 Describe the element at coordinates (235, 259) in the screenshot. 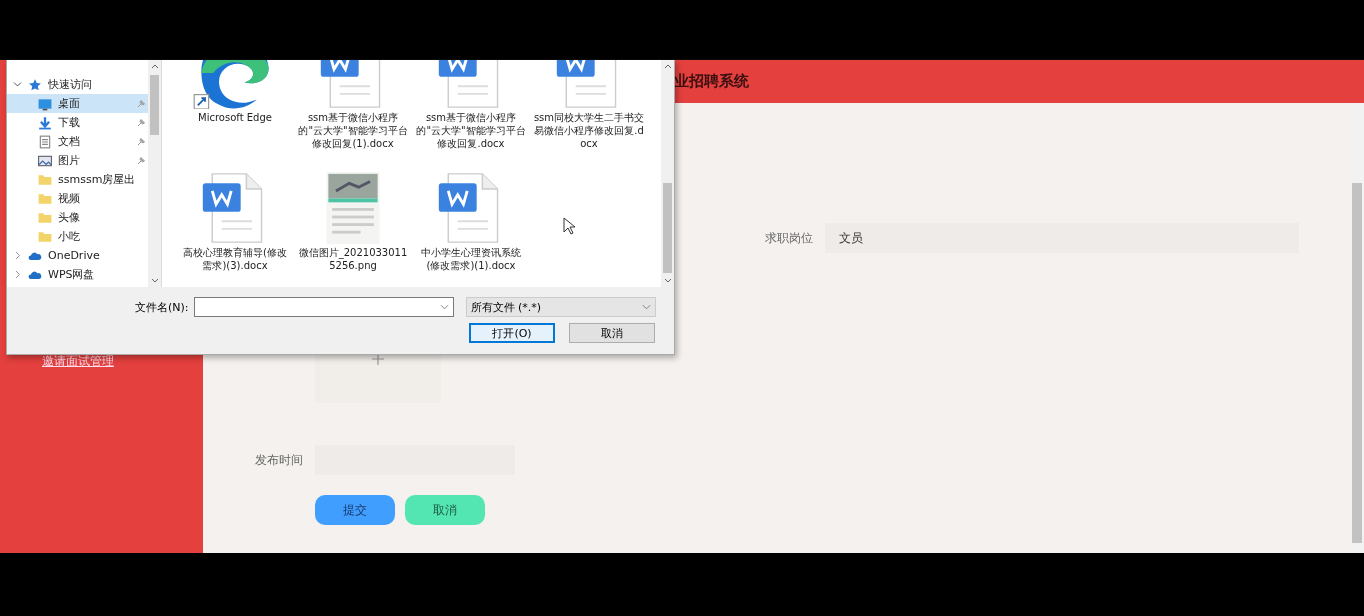

I see `file-item: 高校心理教育辅导(修改需求)(3).docx` at that location.